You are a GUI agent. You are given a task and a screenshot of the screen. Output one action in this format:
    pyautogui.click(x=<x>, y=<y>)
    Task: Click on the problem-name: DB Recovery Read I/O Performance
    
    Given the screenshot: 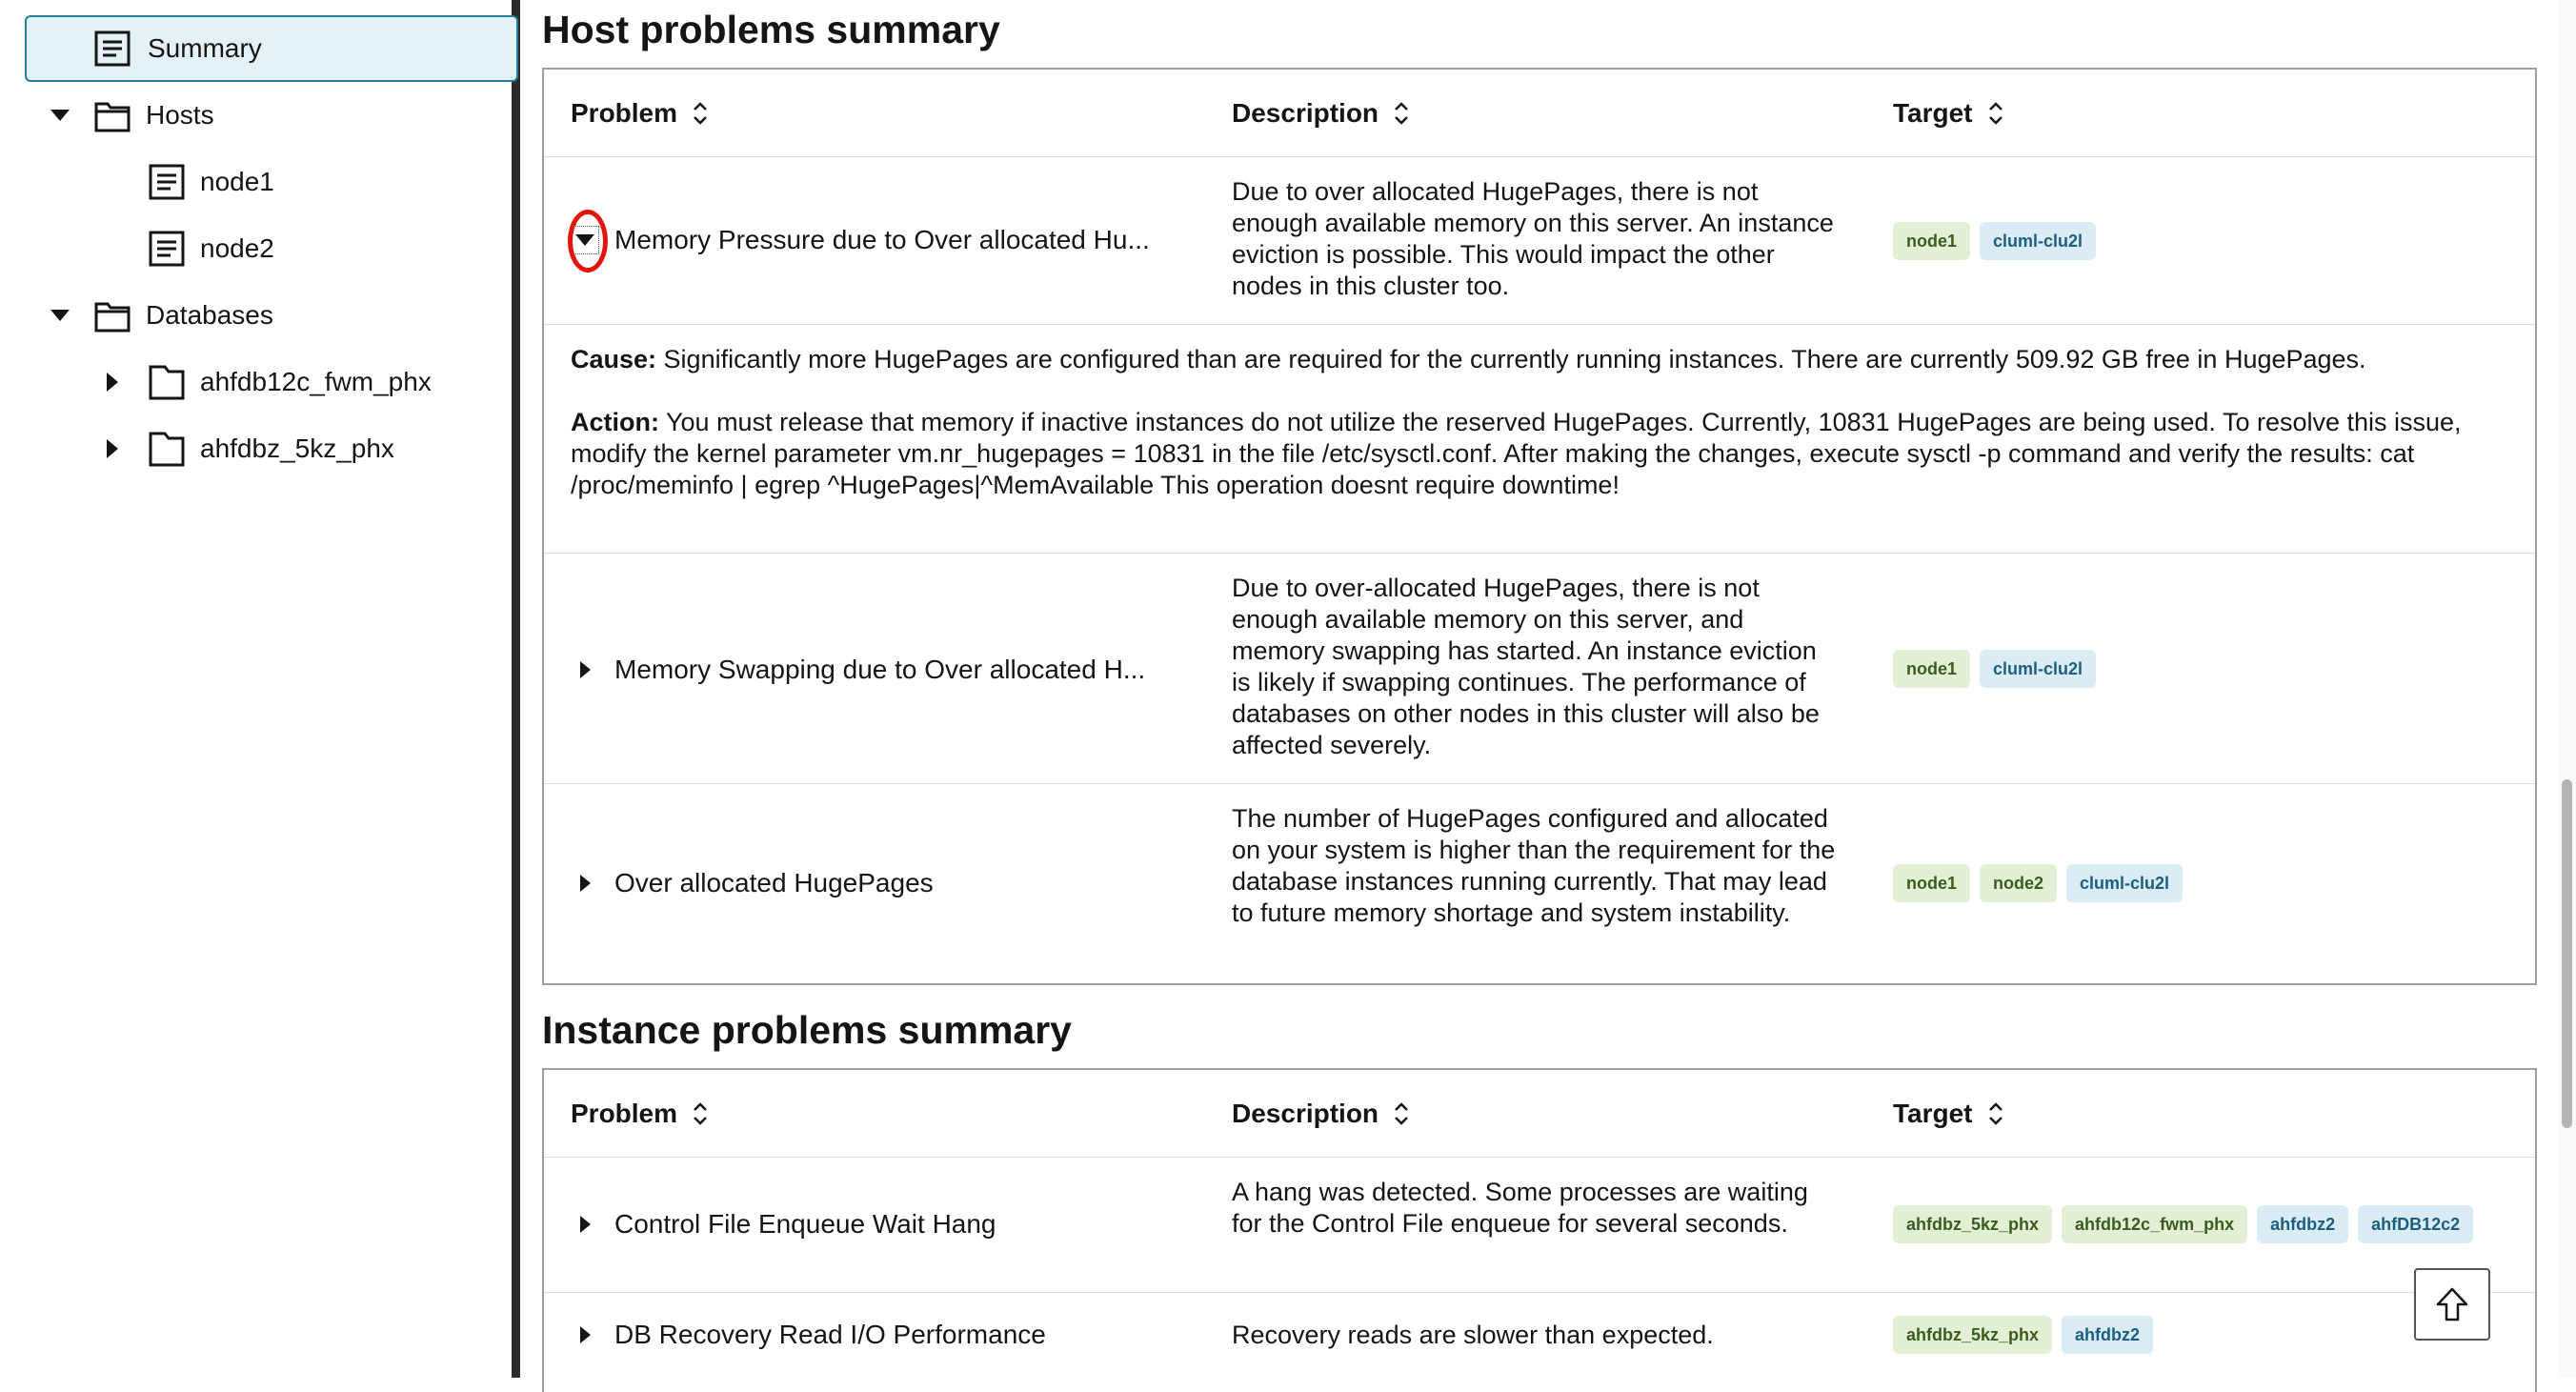 What is the action you would take?
    pyautogui.click(x=830, y=1334)
    